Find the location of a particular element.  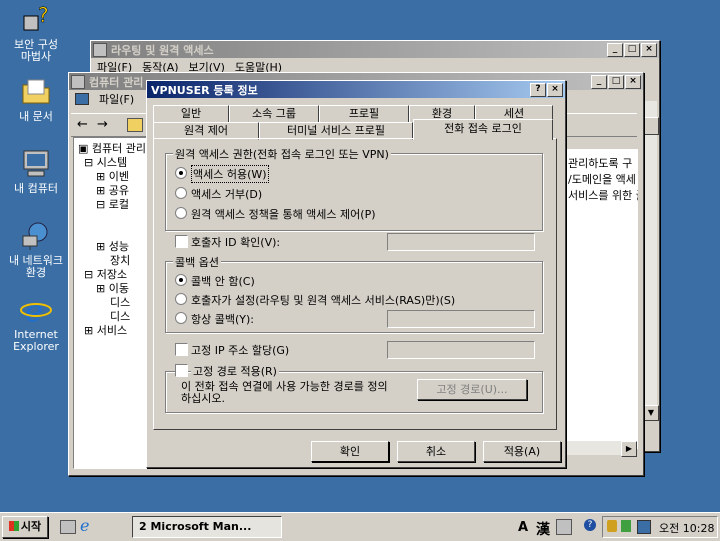

tab-member-of: 소속 그룹 is located at coordinates (274, 114).